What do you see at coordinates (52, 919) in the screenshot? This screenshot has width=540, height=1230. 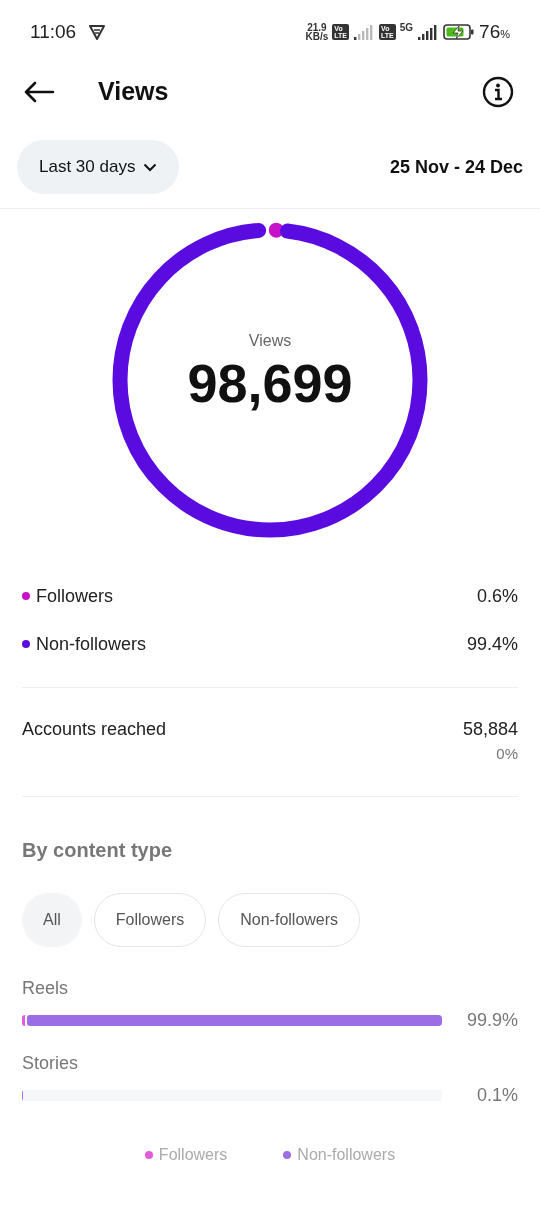 I see `filter-chip: All` at bounding box center [52, 919].